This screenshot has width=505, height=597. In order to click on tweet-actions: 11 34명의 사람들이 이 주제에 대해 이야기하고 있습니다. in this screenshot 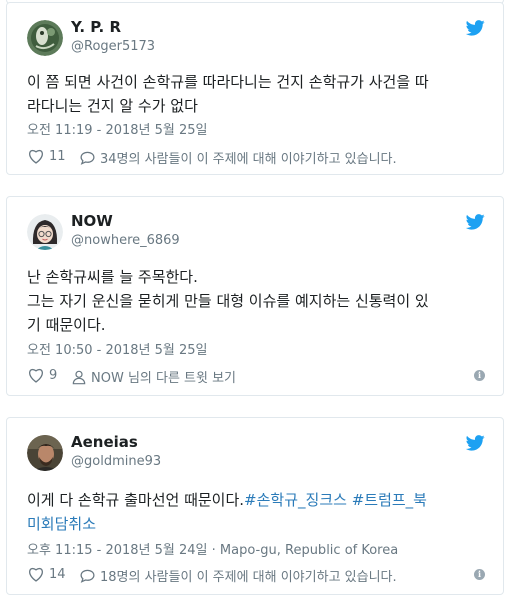, I will do `click(256, 157)`.